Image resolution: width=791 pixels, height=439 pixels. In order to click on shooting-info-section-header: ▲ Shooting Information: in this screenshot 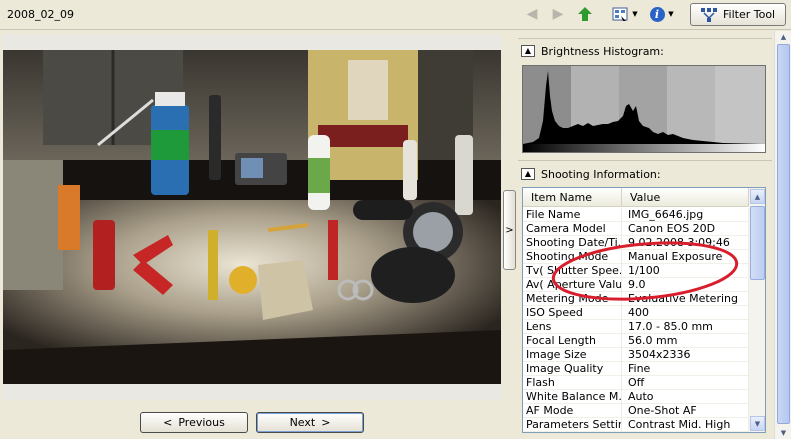, I will do `click(646, 174)`.